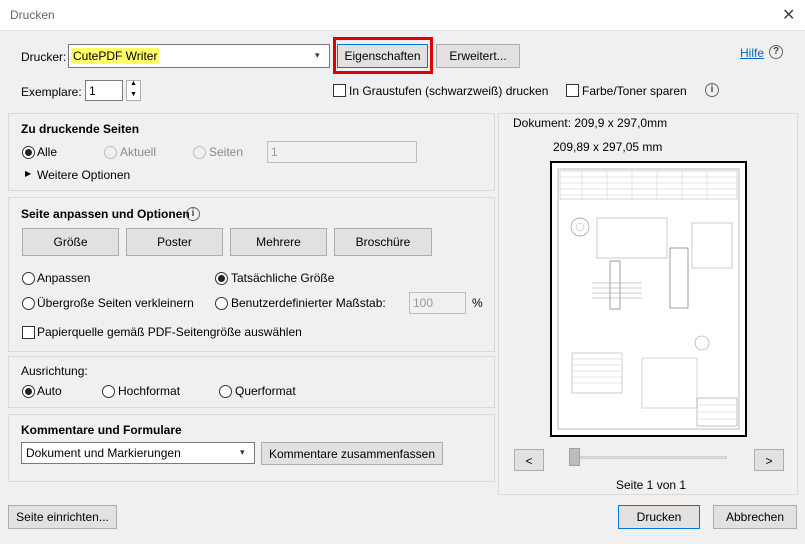  Describe the element at coordinates (265, 391) in the screenshot. I see `orientation-landscape-label: Querformat` at that location.